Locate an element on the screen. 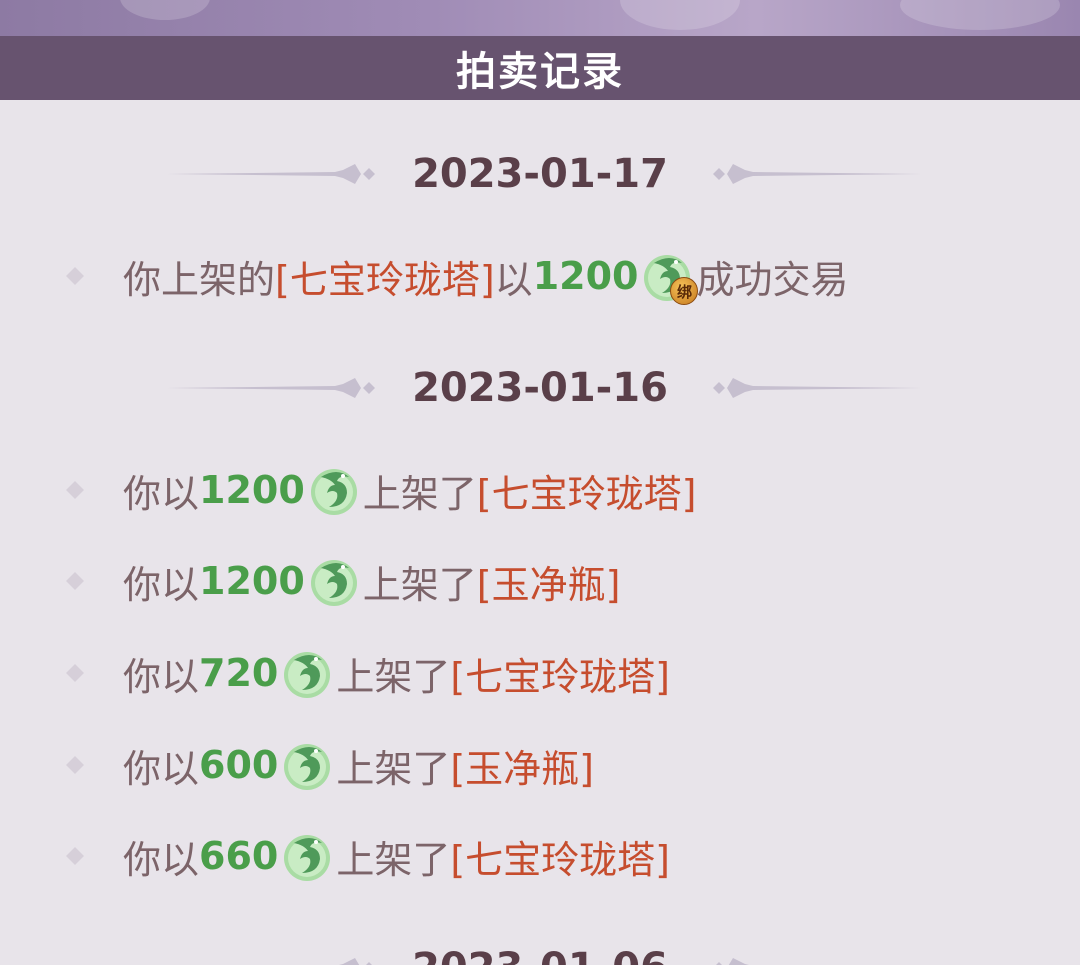 This screenshot has height=965, width=1080. price-value: 600 is located at coordinates (239, 765).